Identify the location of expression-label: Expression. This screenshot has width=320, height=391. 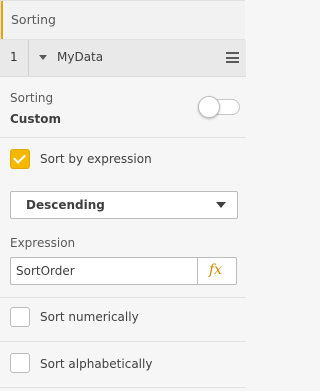
(43, 243).